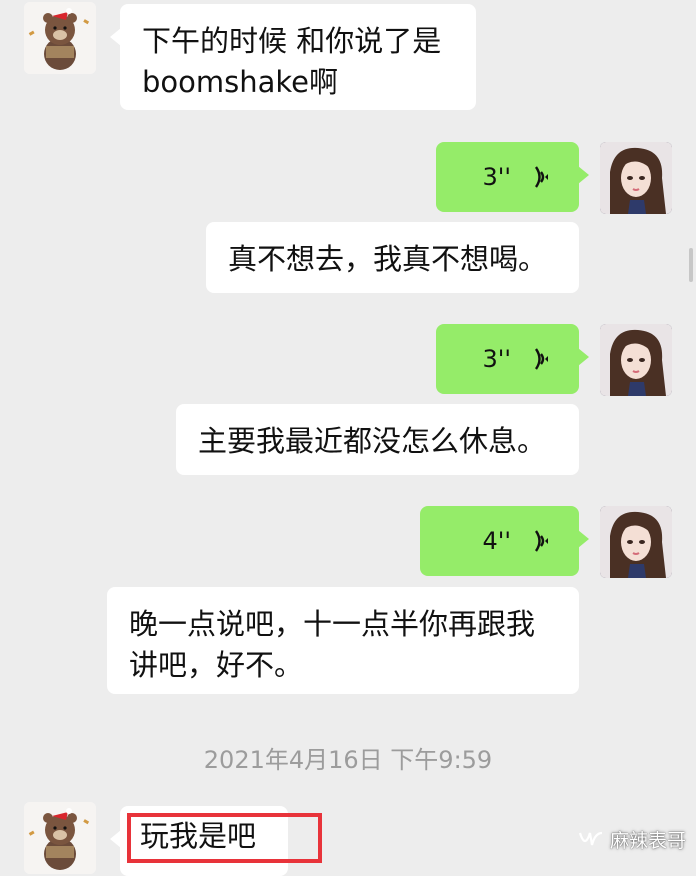 This screenshot has width=696, height=876. What do you see at coordinates (590, 838) in the screenshot?
I see `wechat-channel-icon` at bounding box center [590, 838].